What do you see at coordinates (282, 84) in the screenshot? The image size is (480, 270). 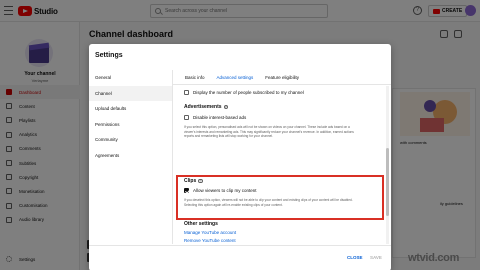 I see `tabs-divider` at bounding box center [282, 84].